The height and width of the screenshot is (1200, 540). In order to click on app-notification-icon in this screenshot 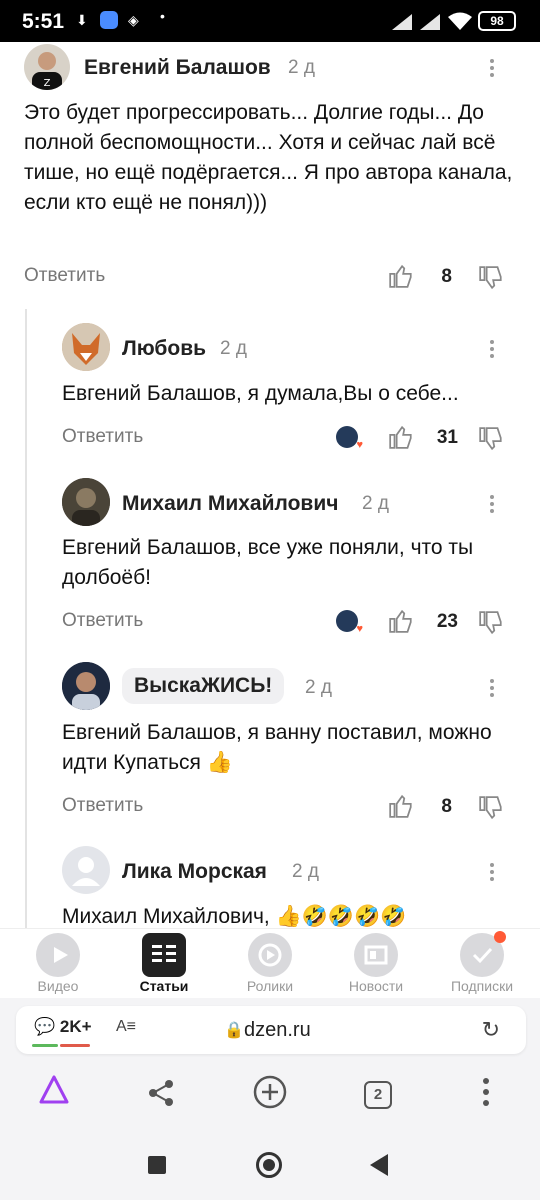, I will do `click(109, 20)`.